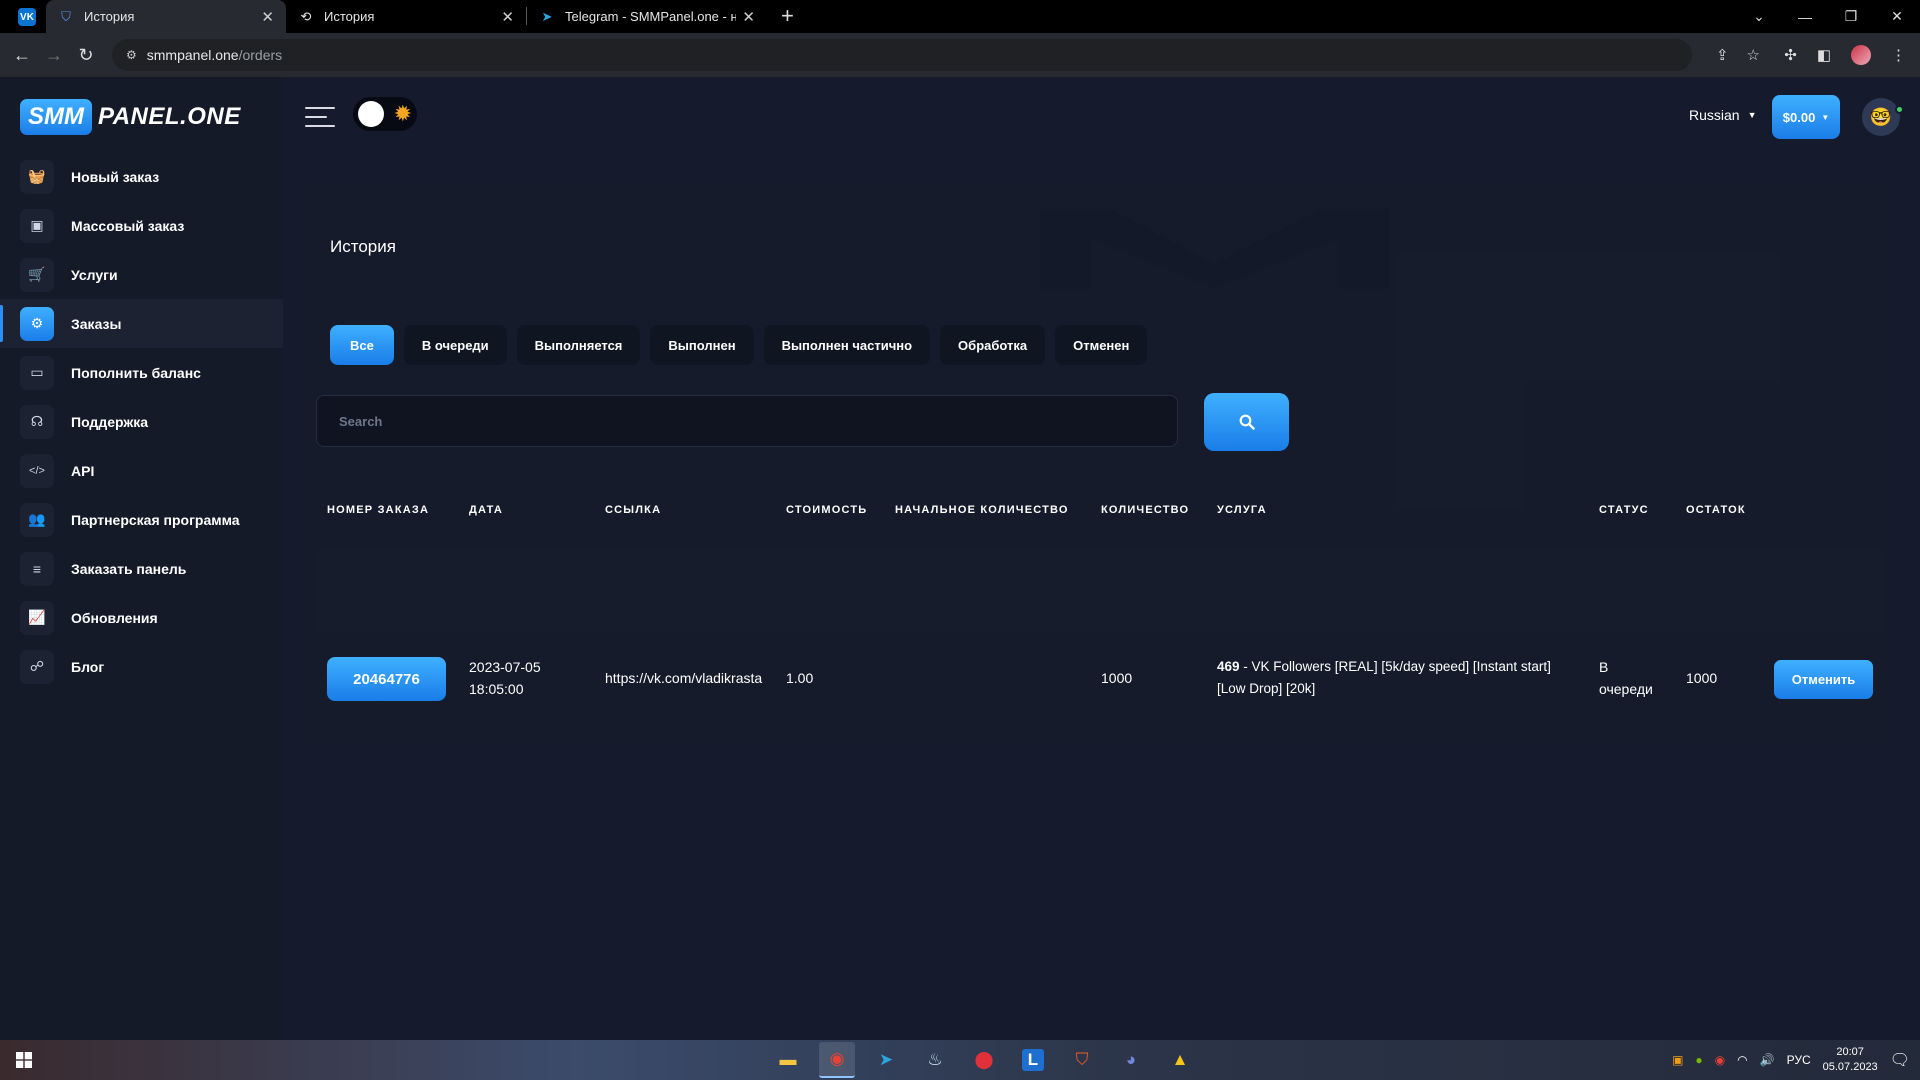 The height and width of the screenshot is (1080, 1920). Describe the element at coordinates (1898, 55) in the screenshot. I see `menu-kebab-icon: ⋮` at that location.